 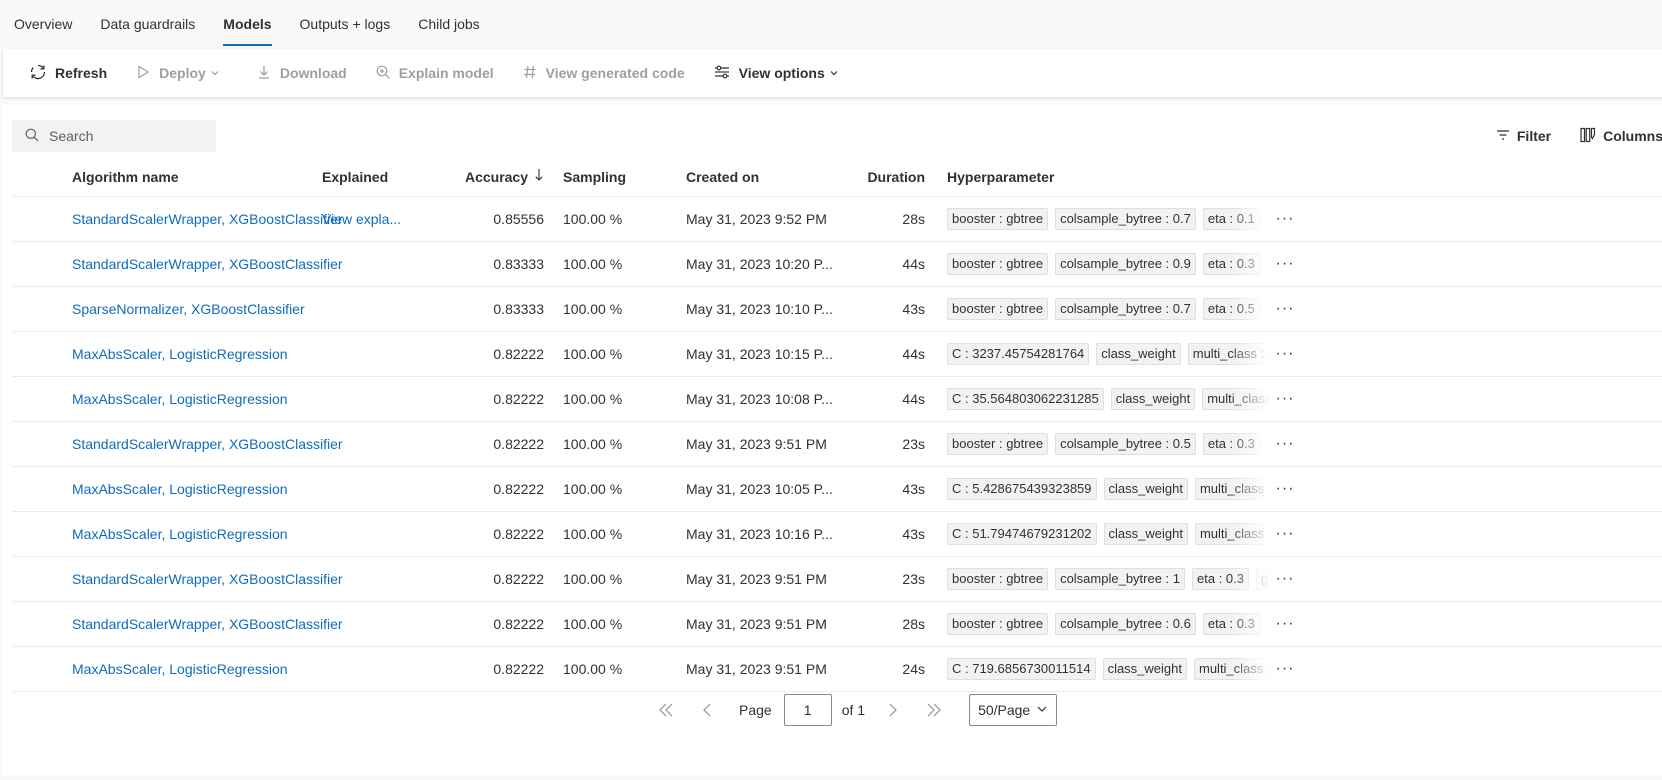 I want to click on page-size-dropdown: 50/Page, so click(x=1013, y=710).